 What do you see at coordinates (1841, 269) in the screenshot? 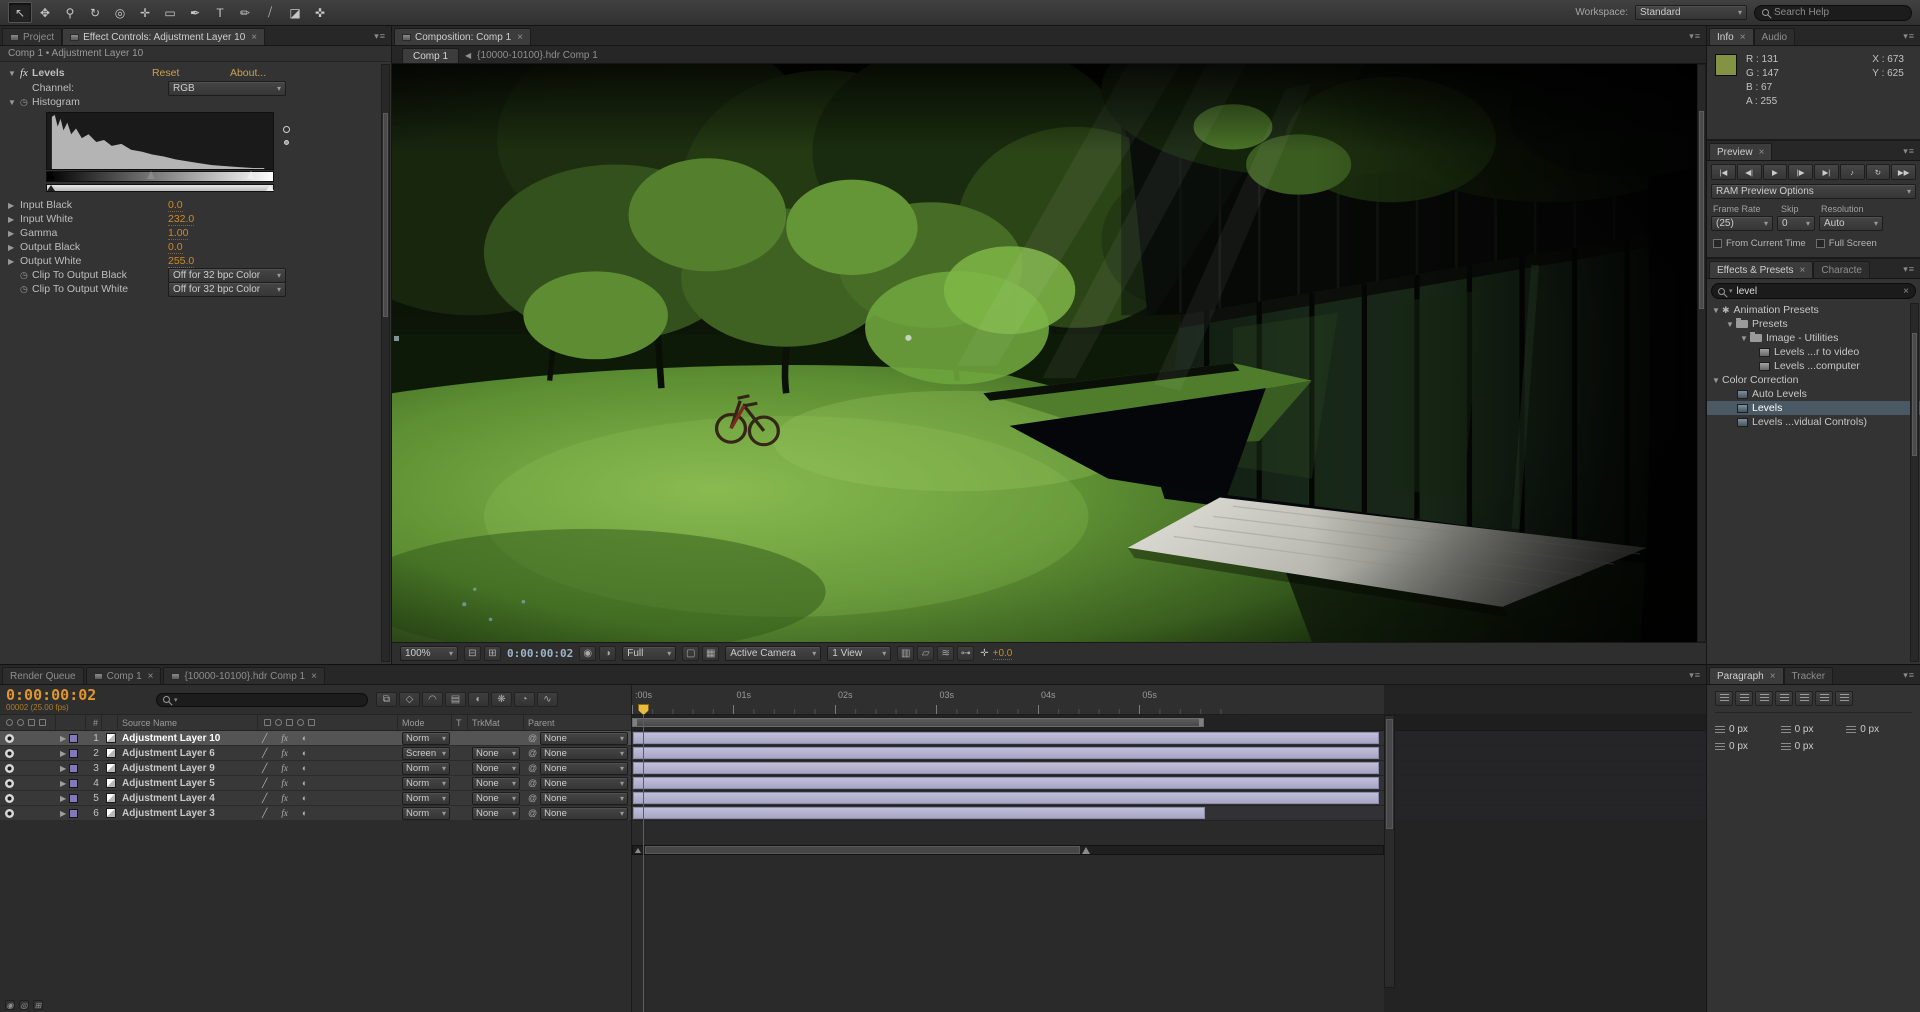
I see `tab-character: Characte` at bounding box center [1841, 269].